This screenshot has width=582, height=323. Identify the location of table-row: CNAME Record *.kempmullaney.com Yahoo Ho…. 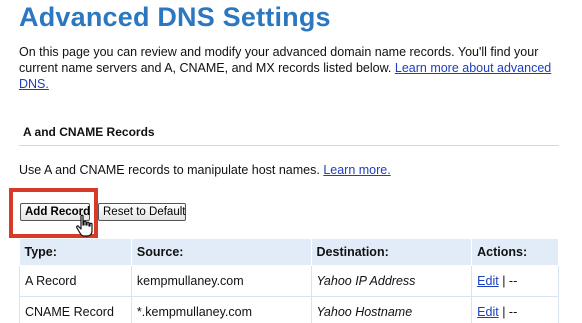
(289, 309).